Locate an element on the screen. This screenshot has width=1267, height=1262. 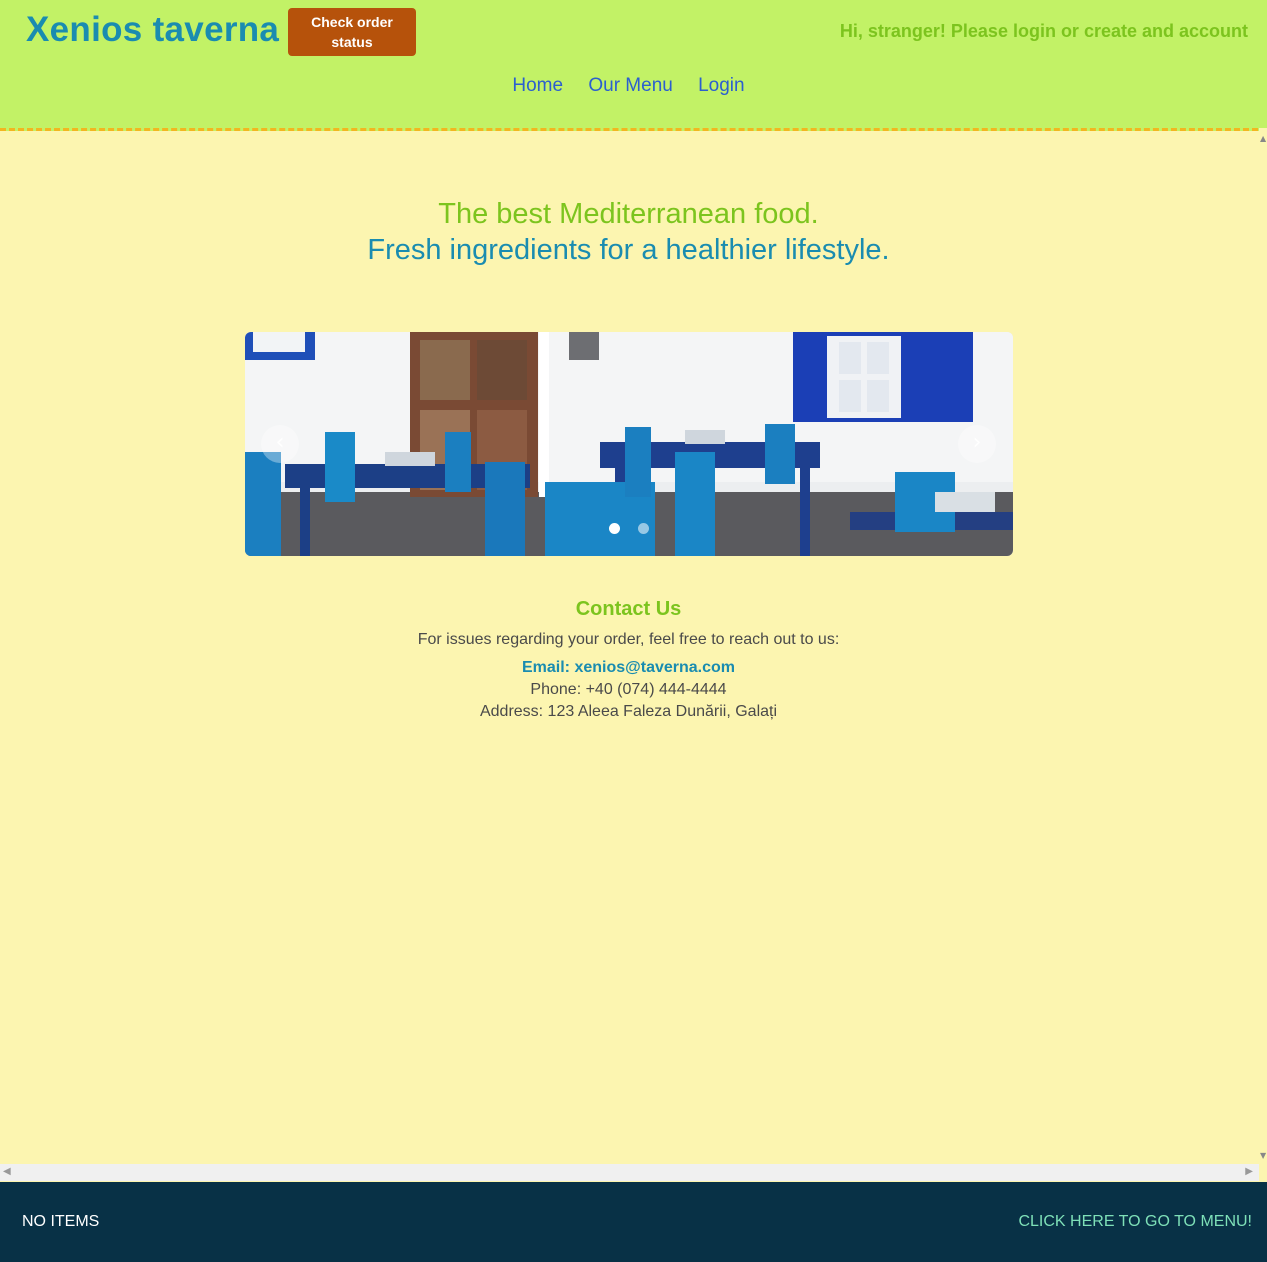
carousel-next-button: › is located at coordinates (977, 444).